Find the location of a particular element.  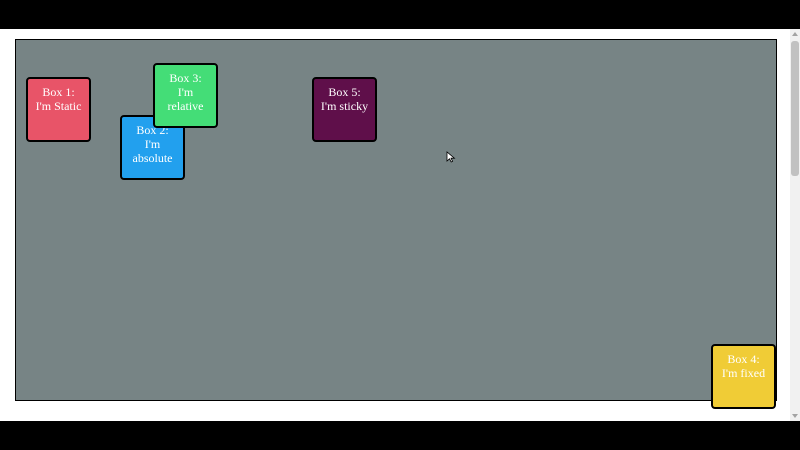

box-1-static: Box 1: I'm Static is located at coordinates (58, 109).